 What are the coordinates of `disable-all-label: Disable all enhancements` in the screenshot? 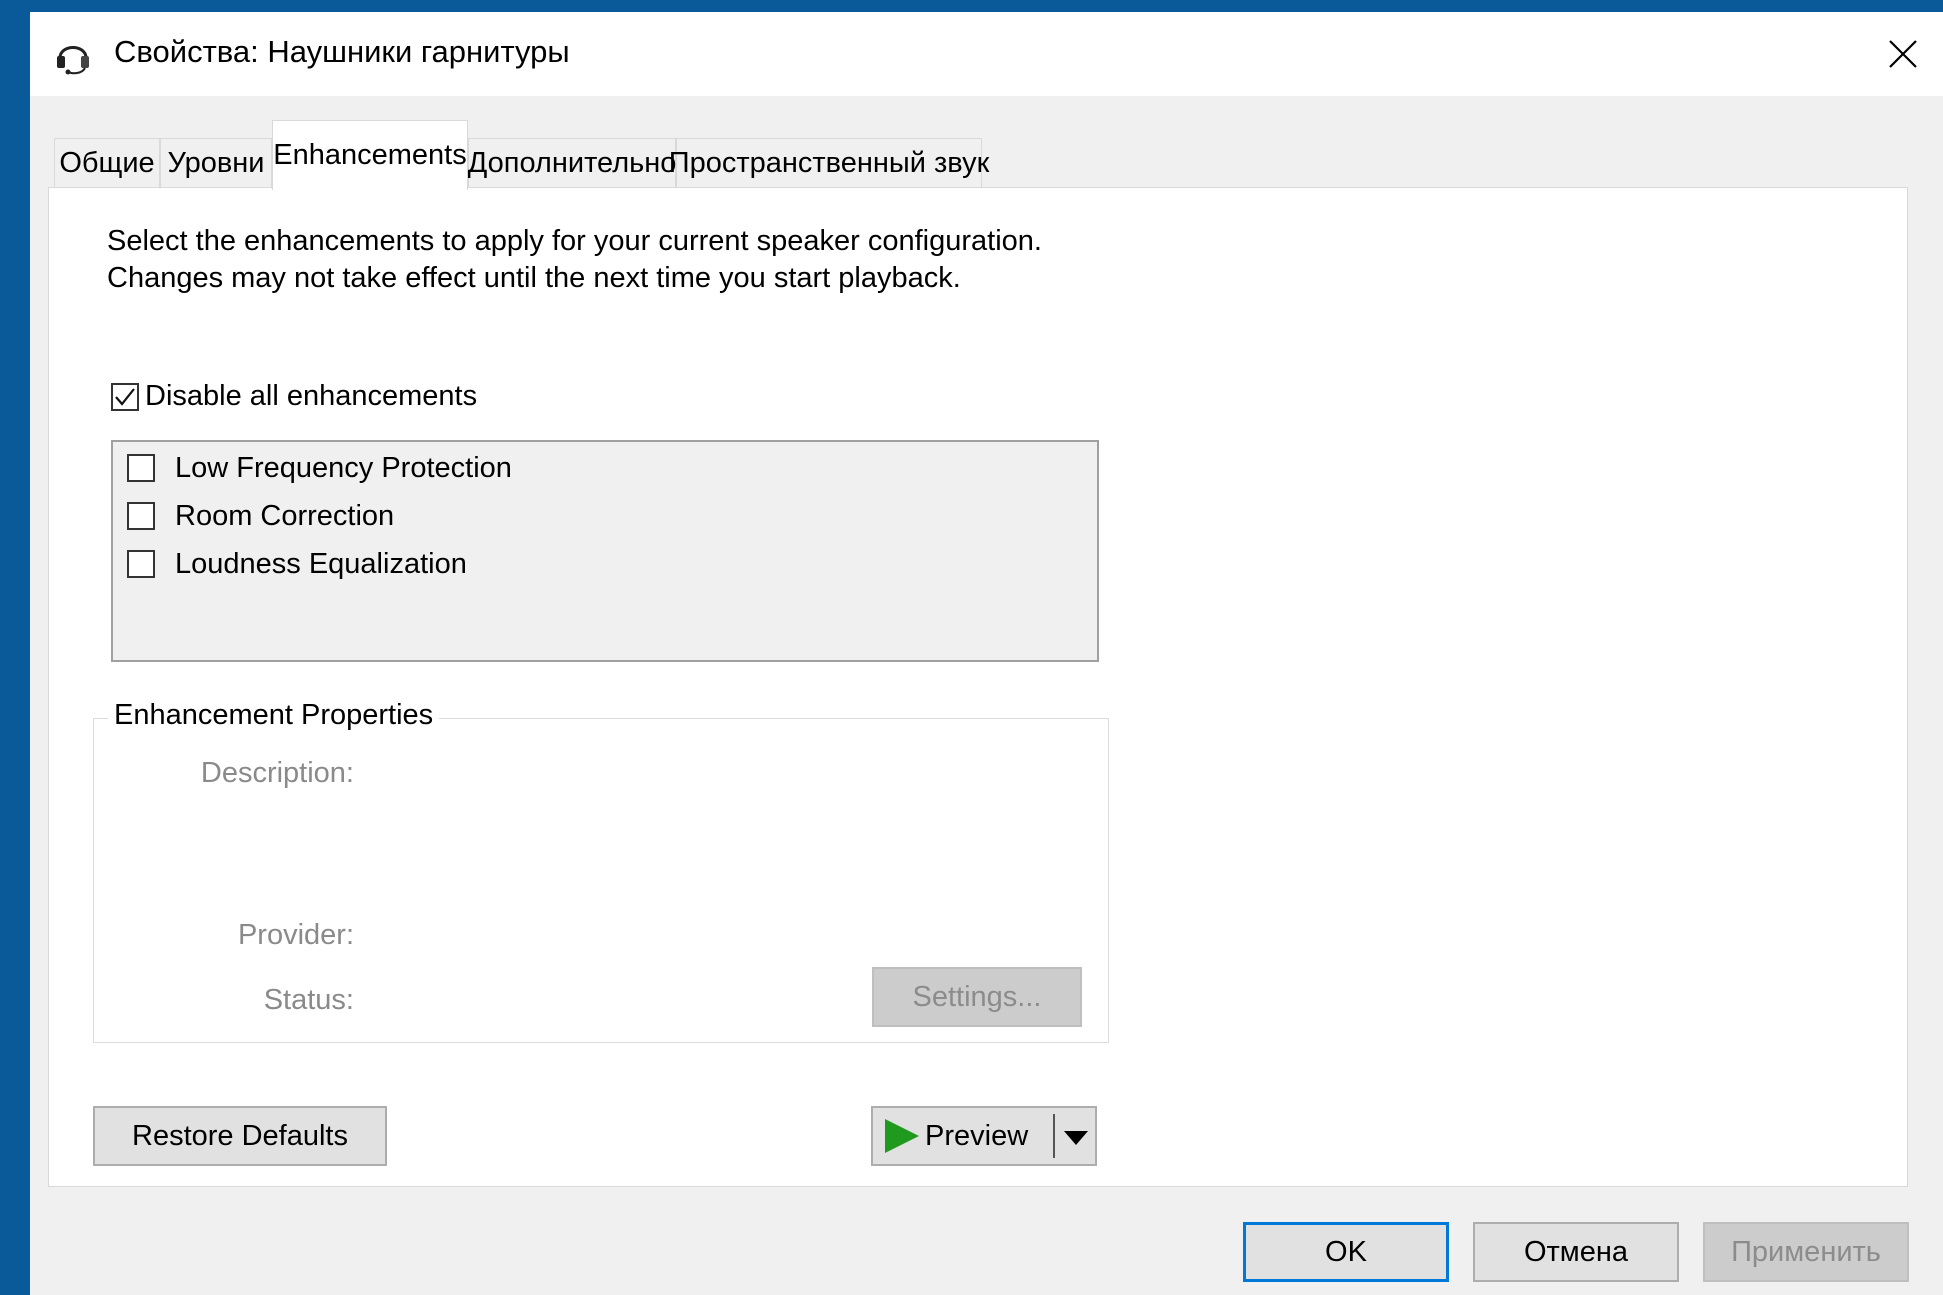 It's located at (311, 396).